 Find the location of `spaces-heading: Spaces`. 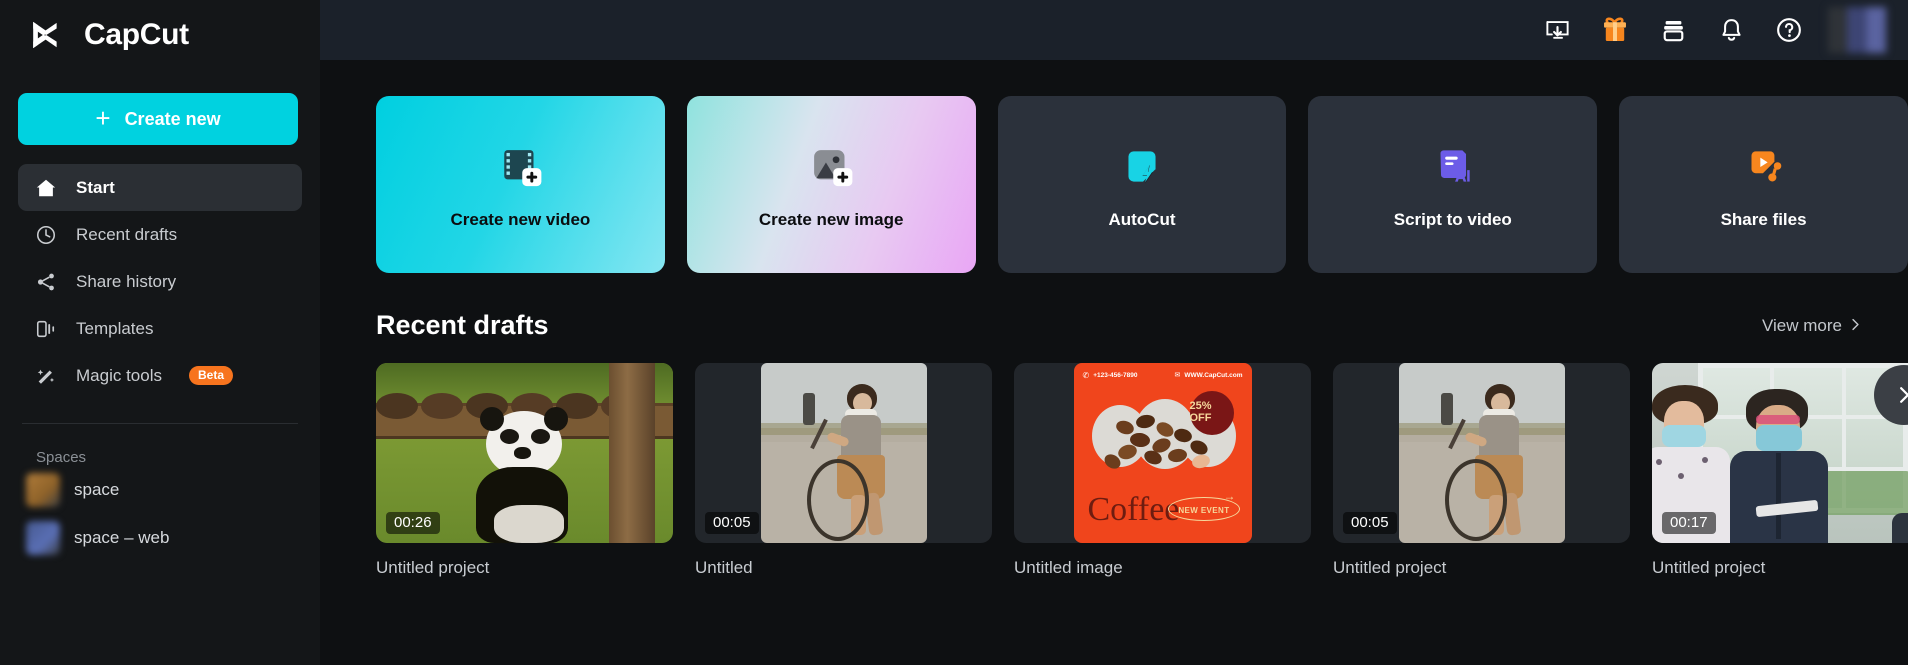

spaces-heading: Spaces is located at coordinates (61, 457).